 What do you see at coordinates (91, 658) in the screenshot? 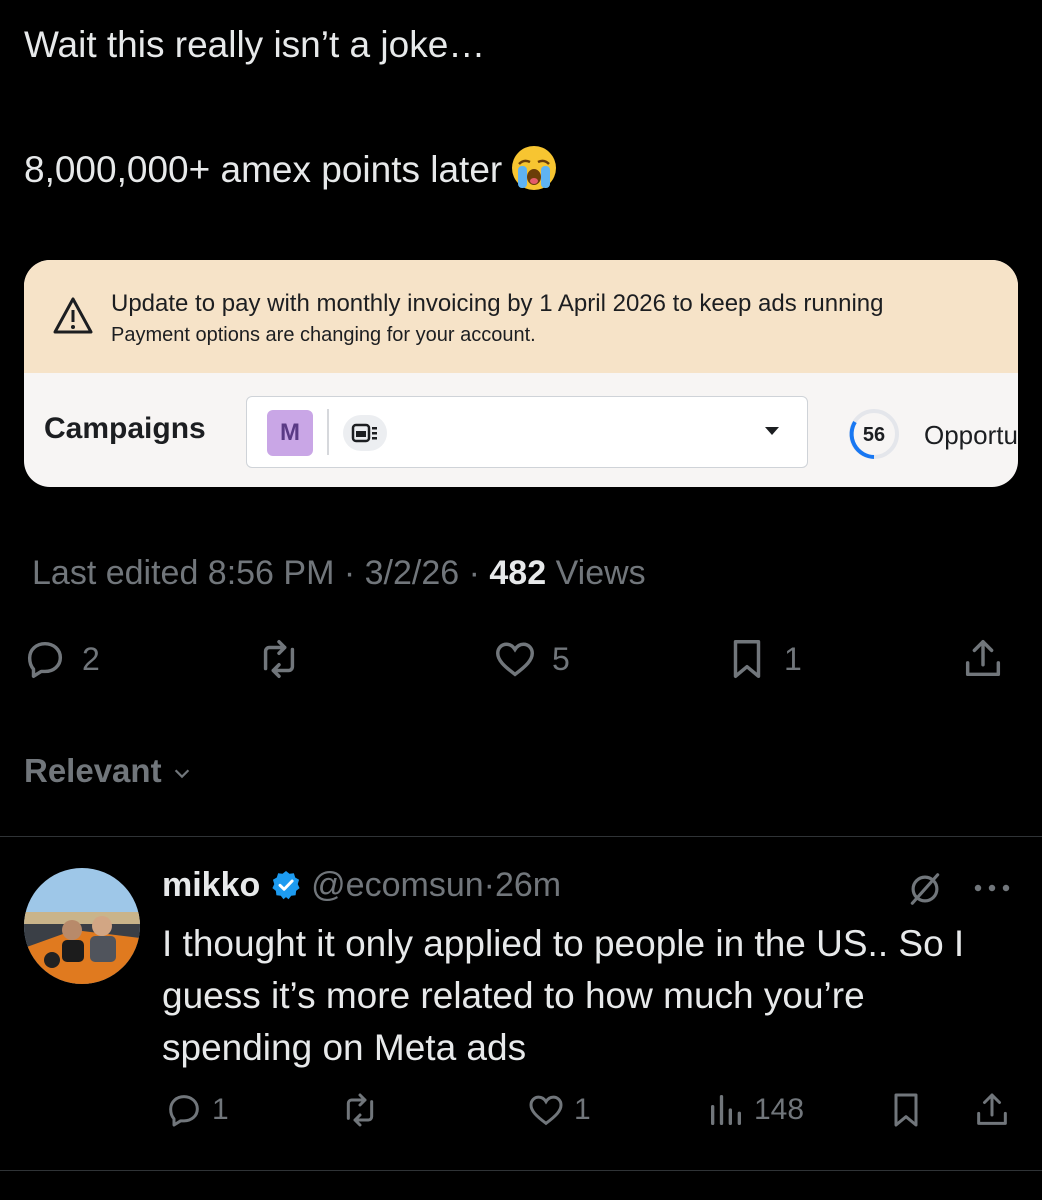
I see `reply-count: 2` at bounding box center [91, 658].